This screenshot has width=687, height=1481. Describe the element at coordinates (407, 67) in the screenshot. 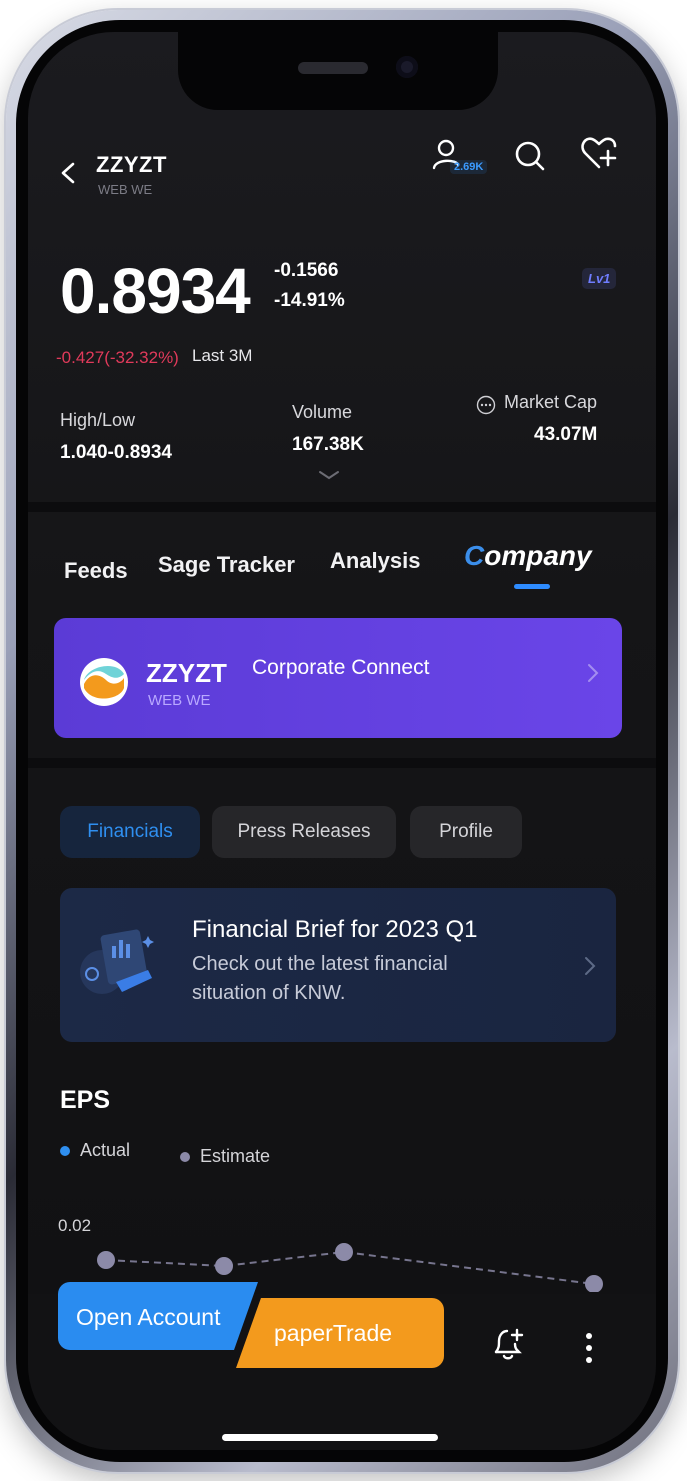

I see `front-camera` at that location.